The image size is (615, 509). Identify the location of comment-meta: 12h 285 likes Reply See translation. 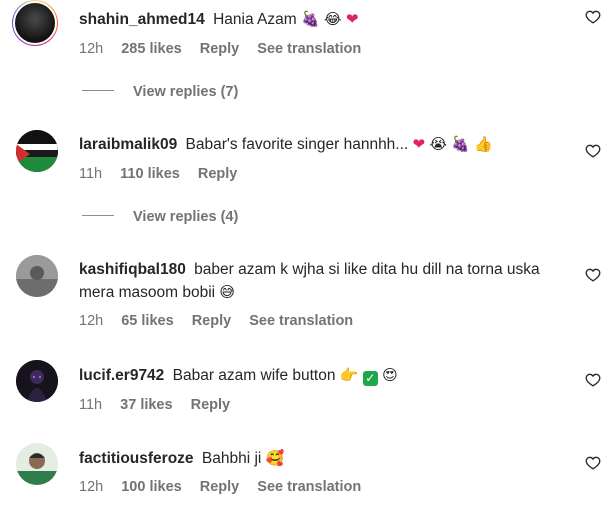
(227, 49).